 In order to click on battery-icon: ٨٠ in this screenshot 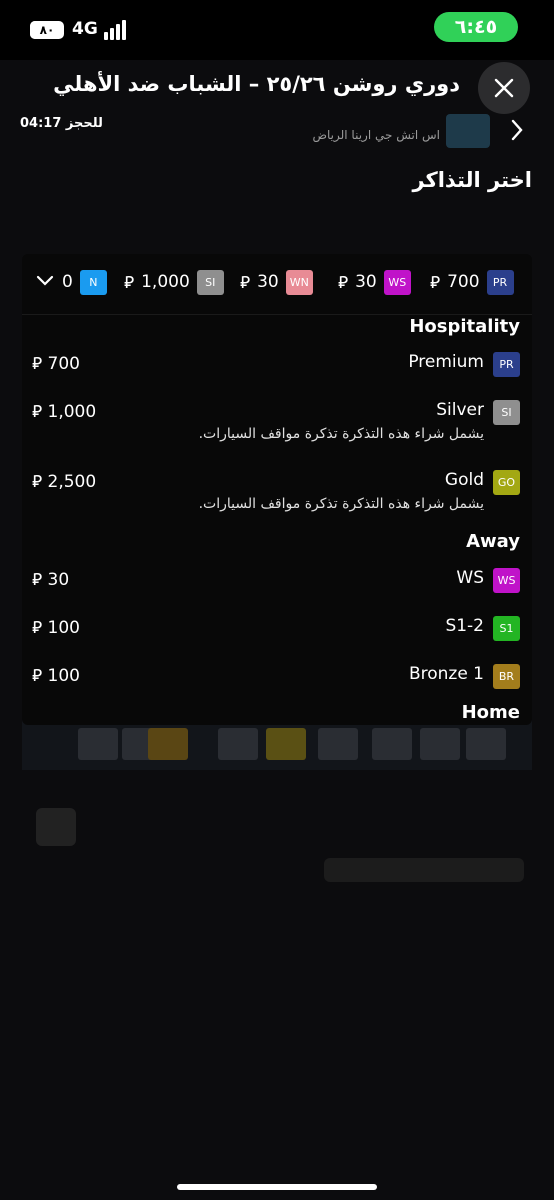, I will do `click(47, 30)`.